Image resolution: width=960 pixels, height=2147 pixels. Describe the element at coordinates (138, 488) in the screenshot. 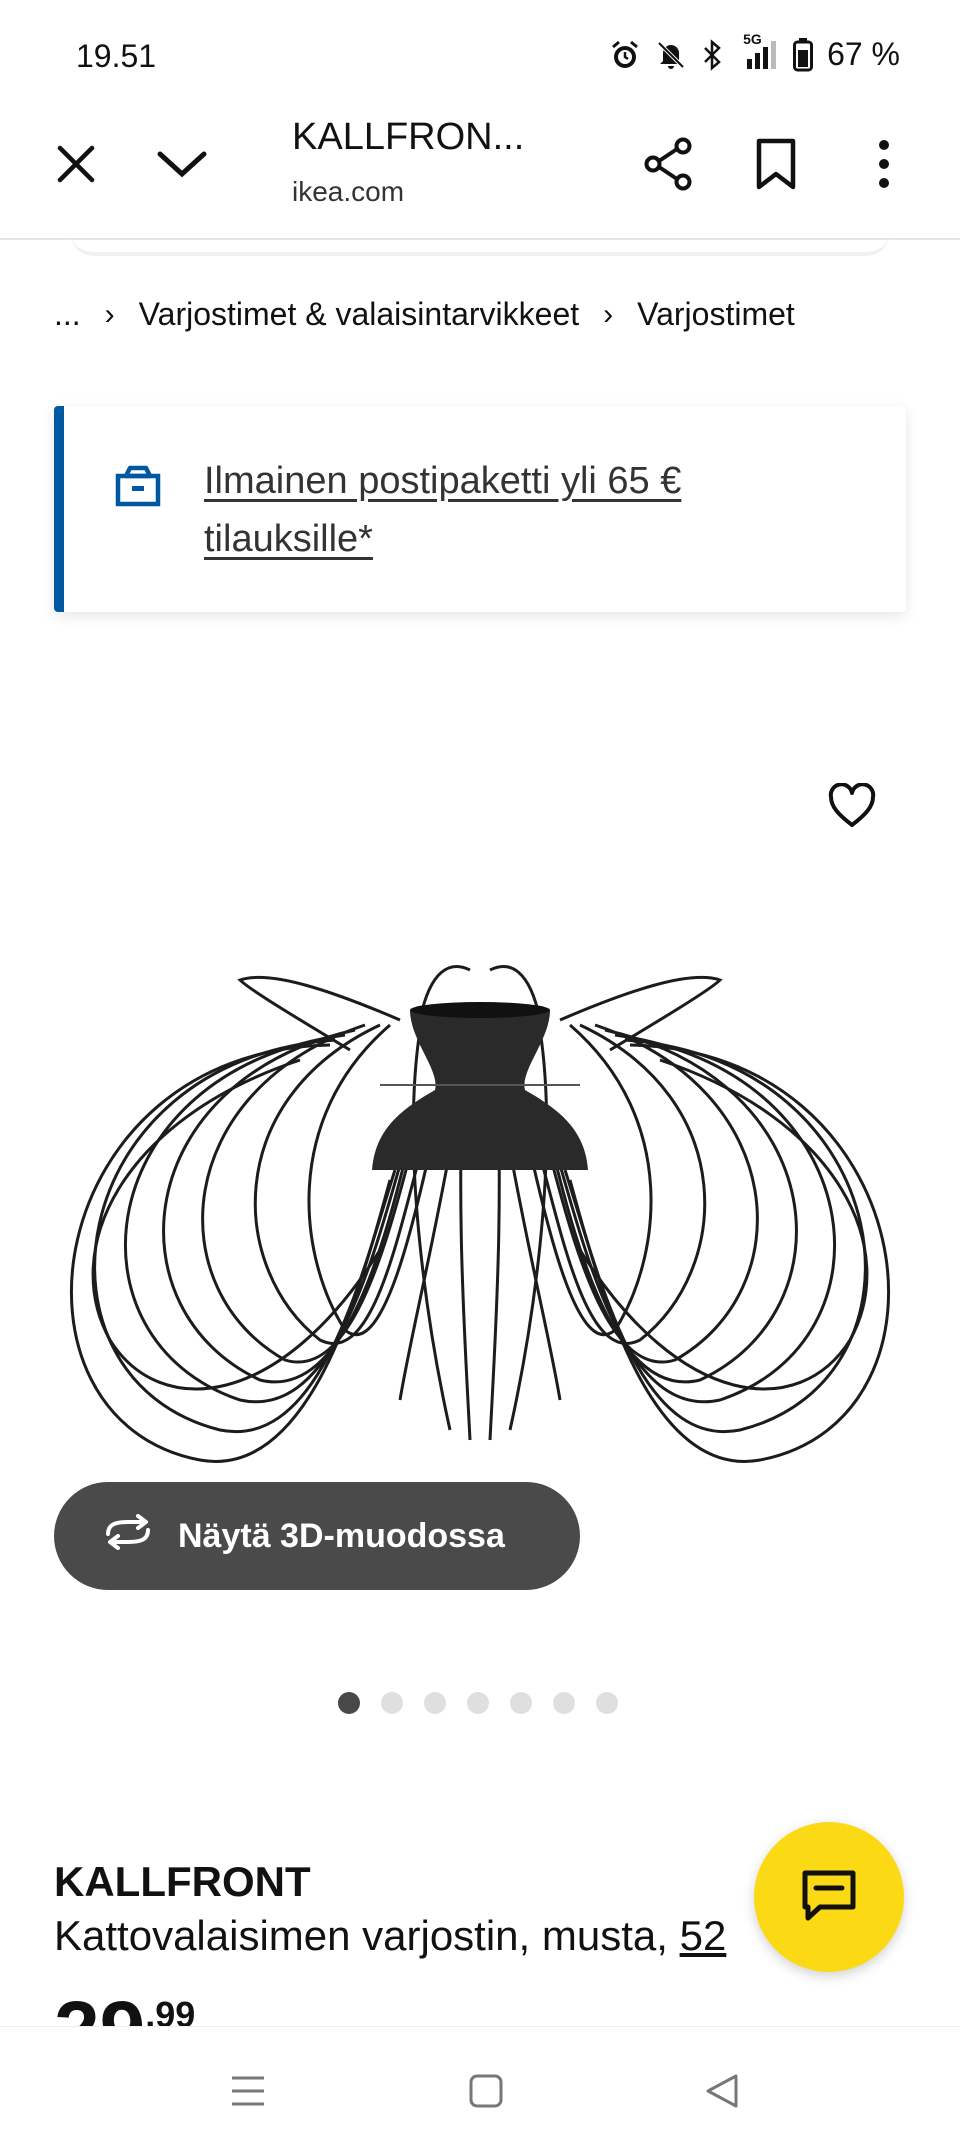

I see `delivery-box-icon` at that location.